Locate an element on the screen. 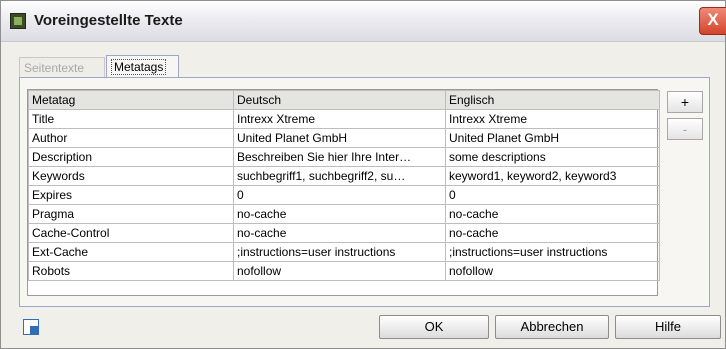  column-header-metatag: Metatag is located at coordinates (131, 100).